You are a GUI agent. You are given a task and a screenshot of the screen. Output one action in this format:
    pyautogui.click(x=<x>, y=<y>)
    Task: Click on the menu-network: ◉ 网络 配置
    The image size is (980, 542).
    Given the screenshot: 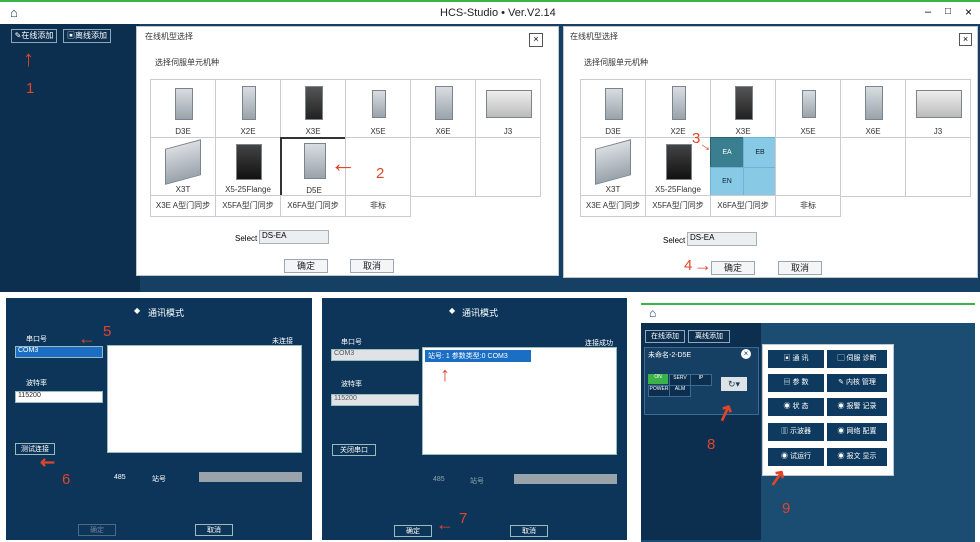 What is the action you would take?
    pyautogui.click(x=857, y=432)
    